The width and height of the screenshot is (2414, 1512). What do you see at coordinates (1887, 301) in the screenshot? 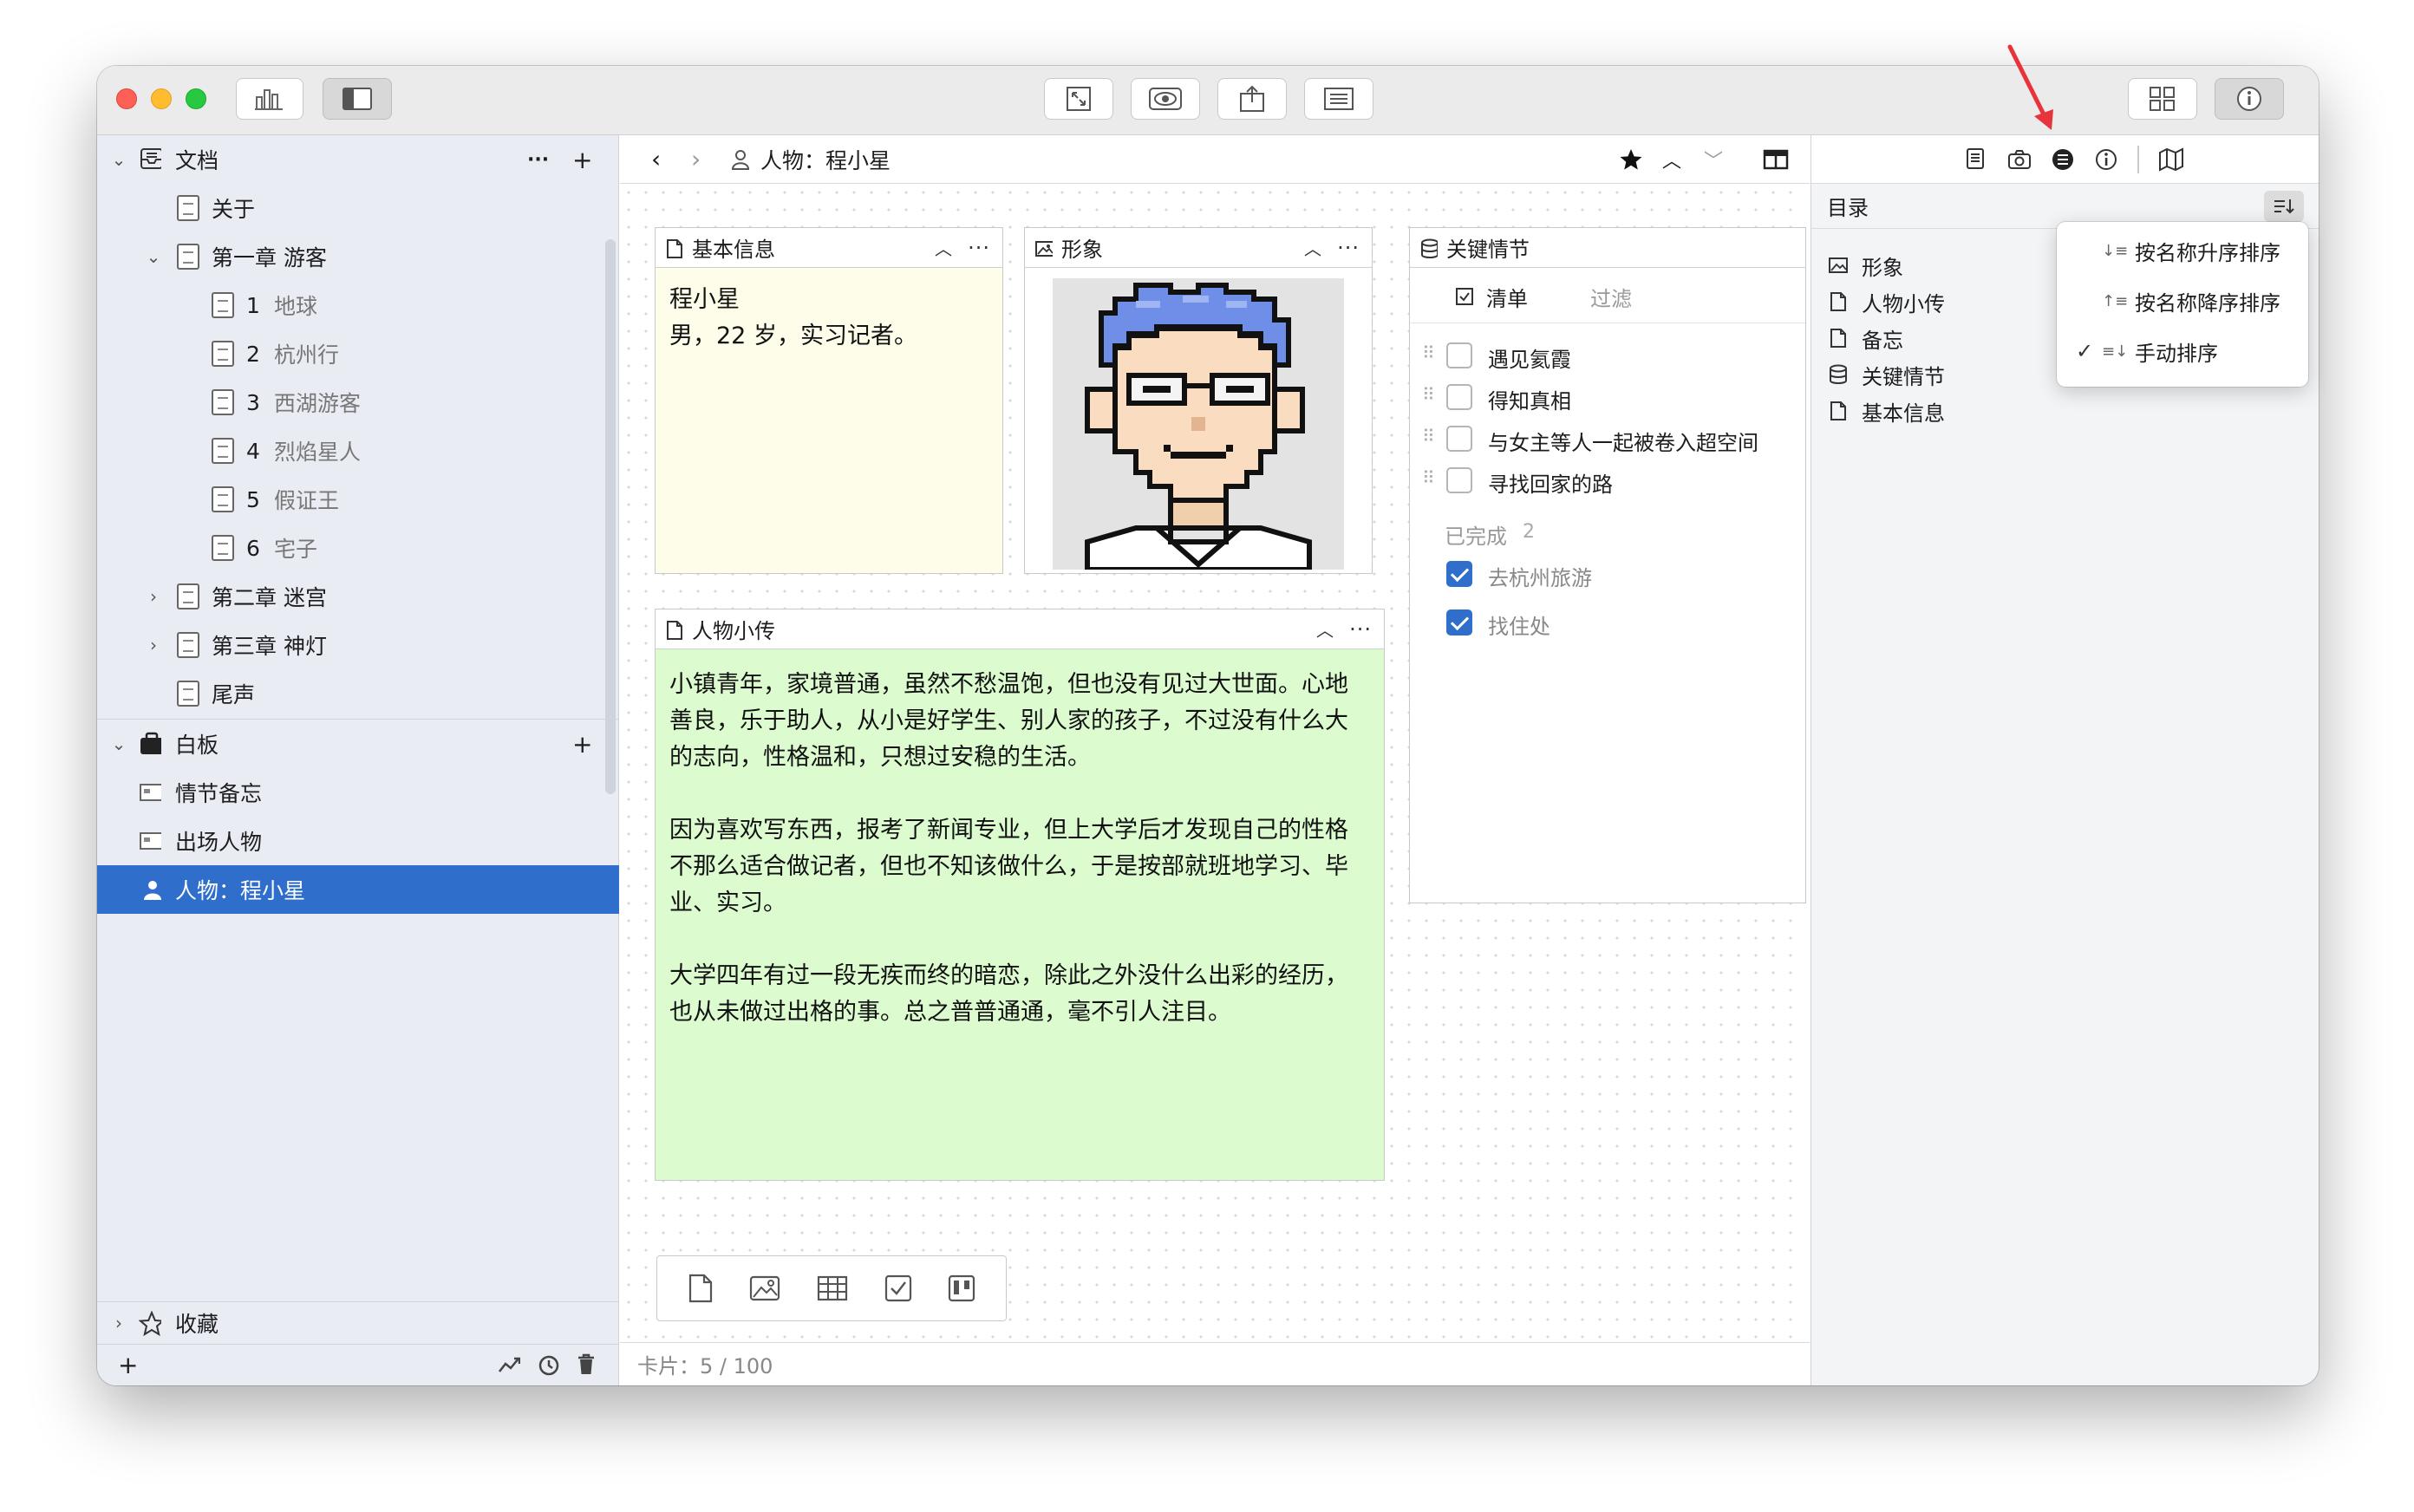
I see `toc-item-biography: 人物小传` at bounding box center [1887, 301].